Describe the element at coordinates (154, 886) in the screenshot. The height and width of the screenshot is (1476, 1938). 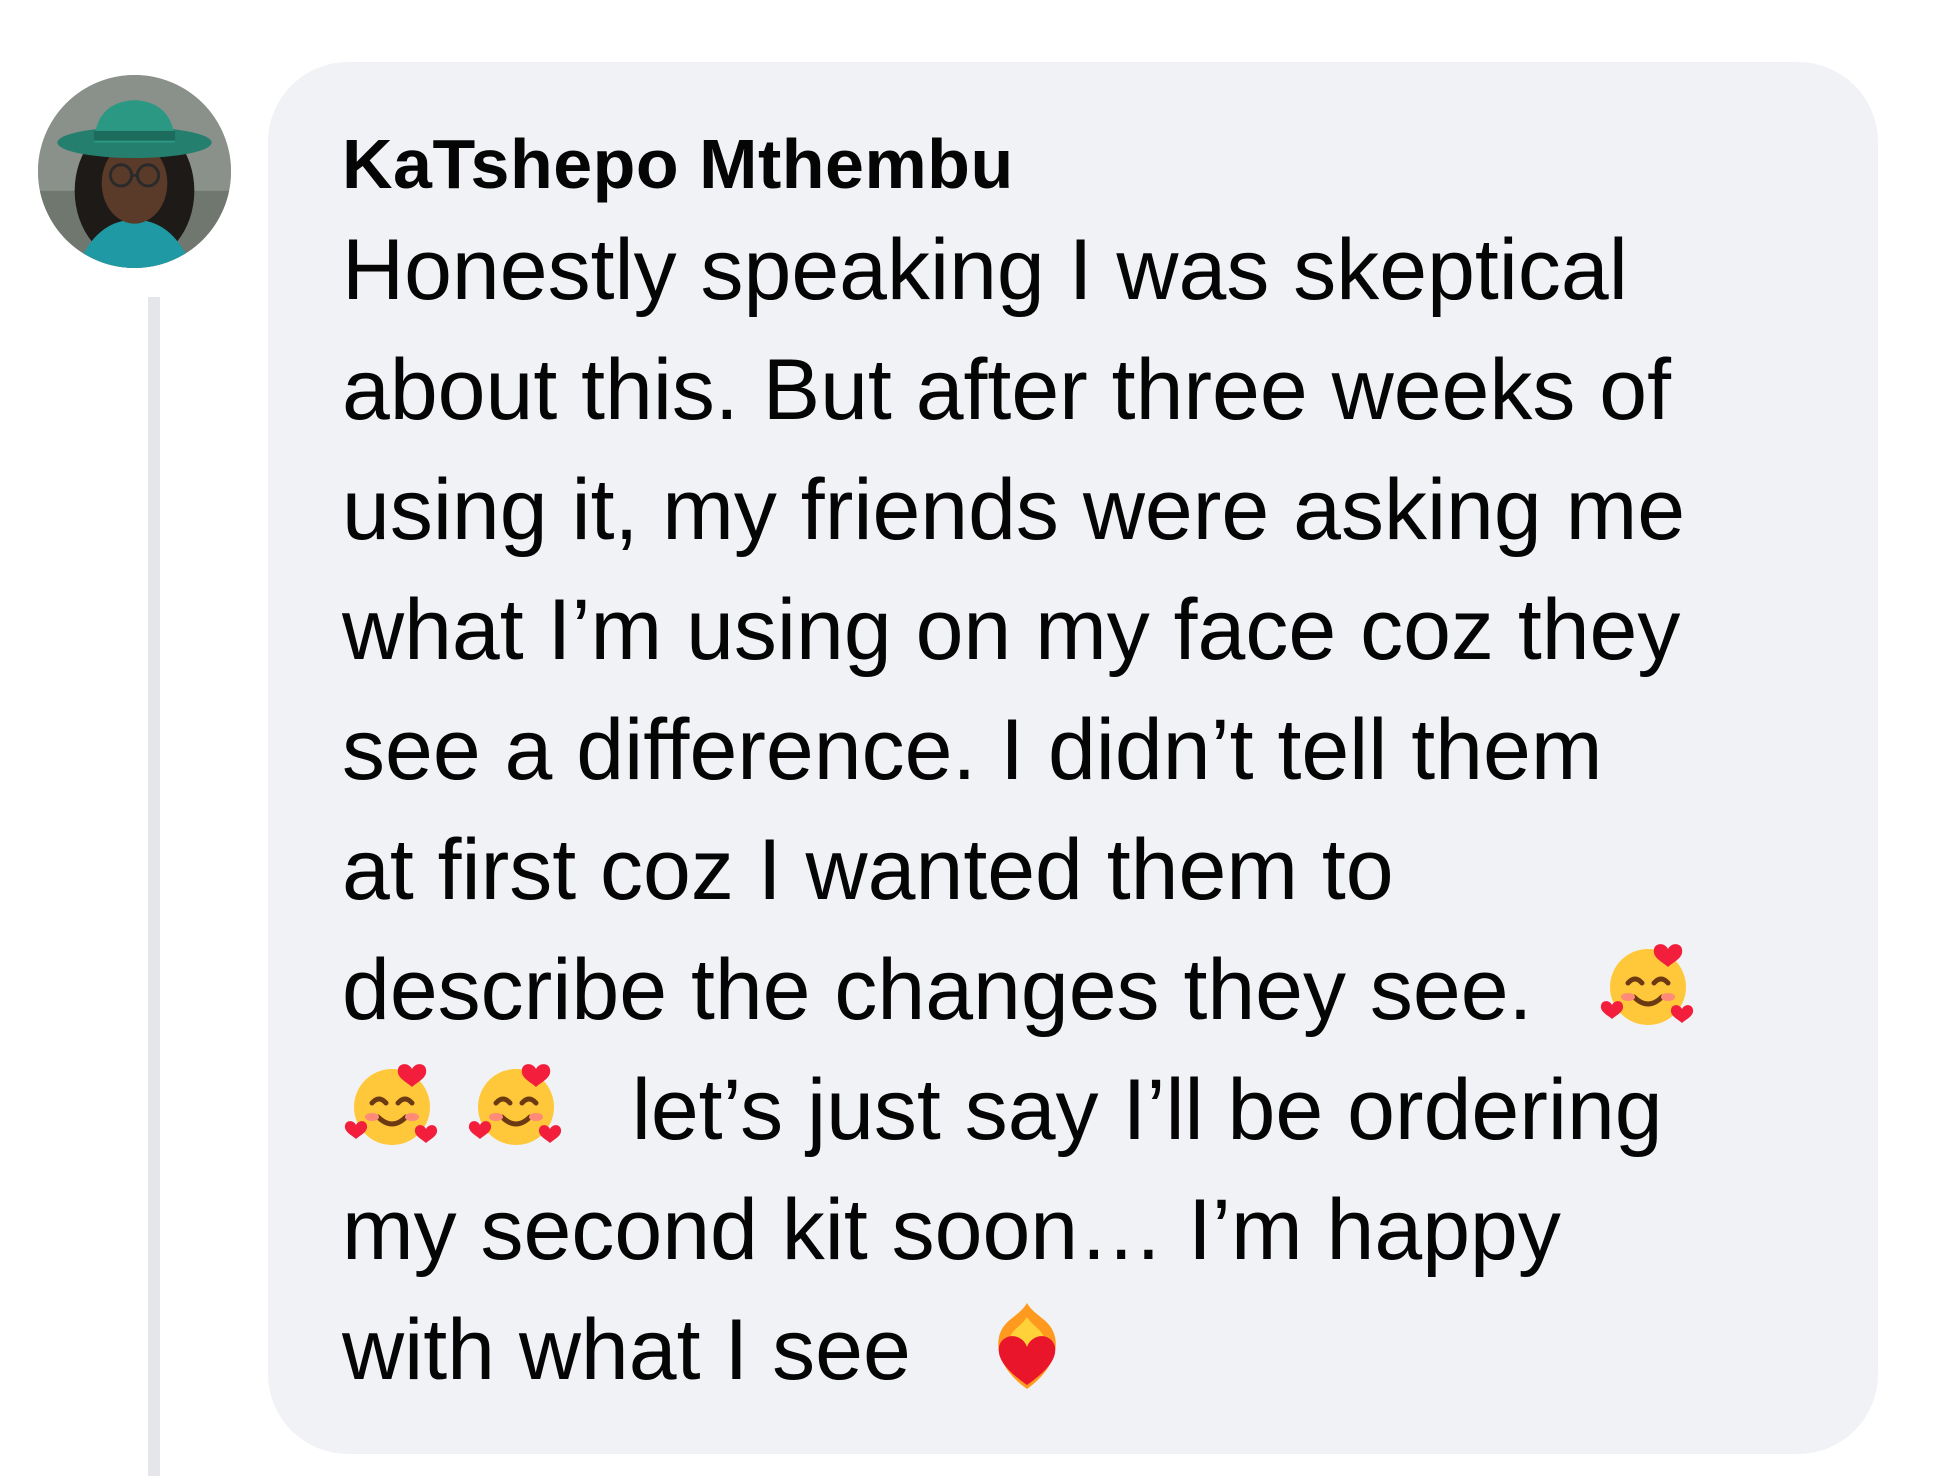
I see `thread-line` at that location.